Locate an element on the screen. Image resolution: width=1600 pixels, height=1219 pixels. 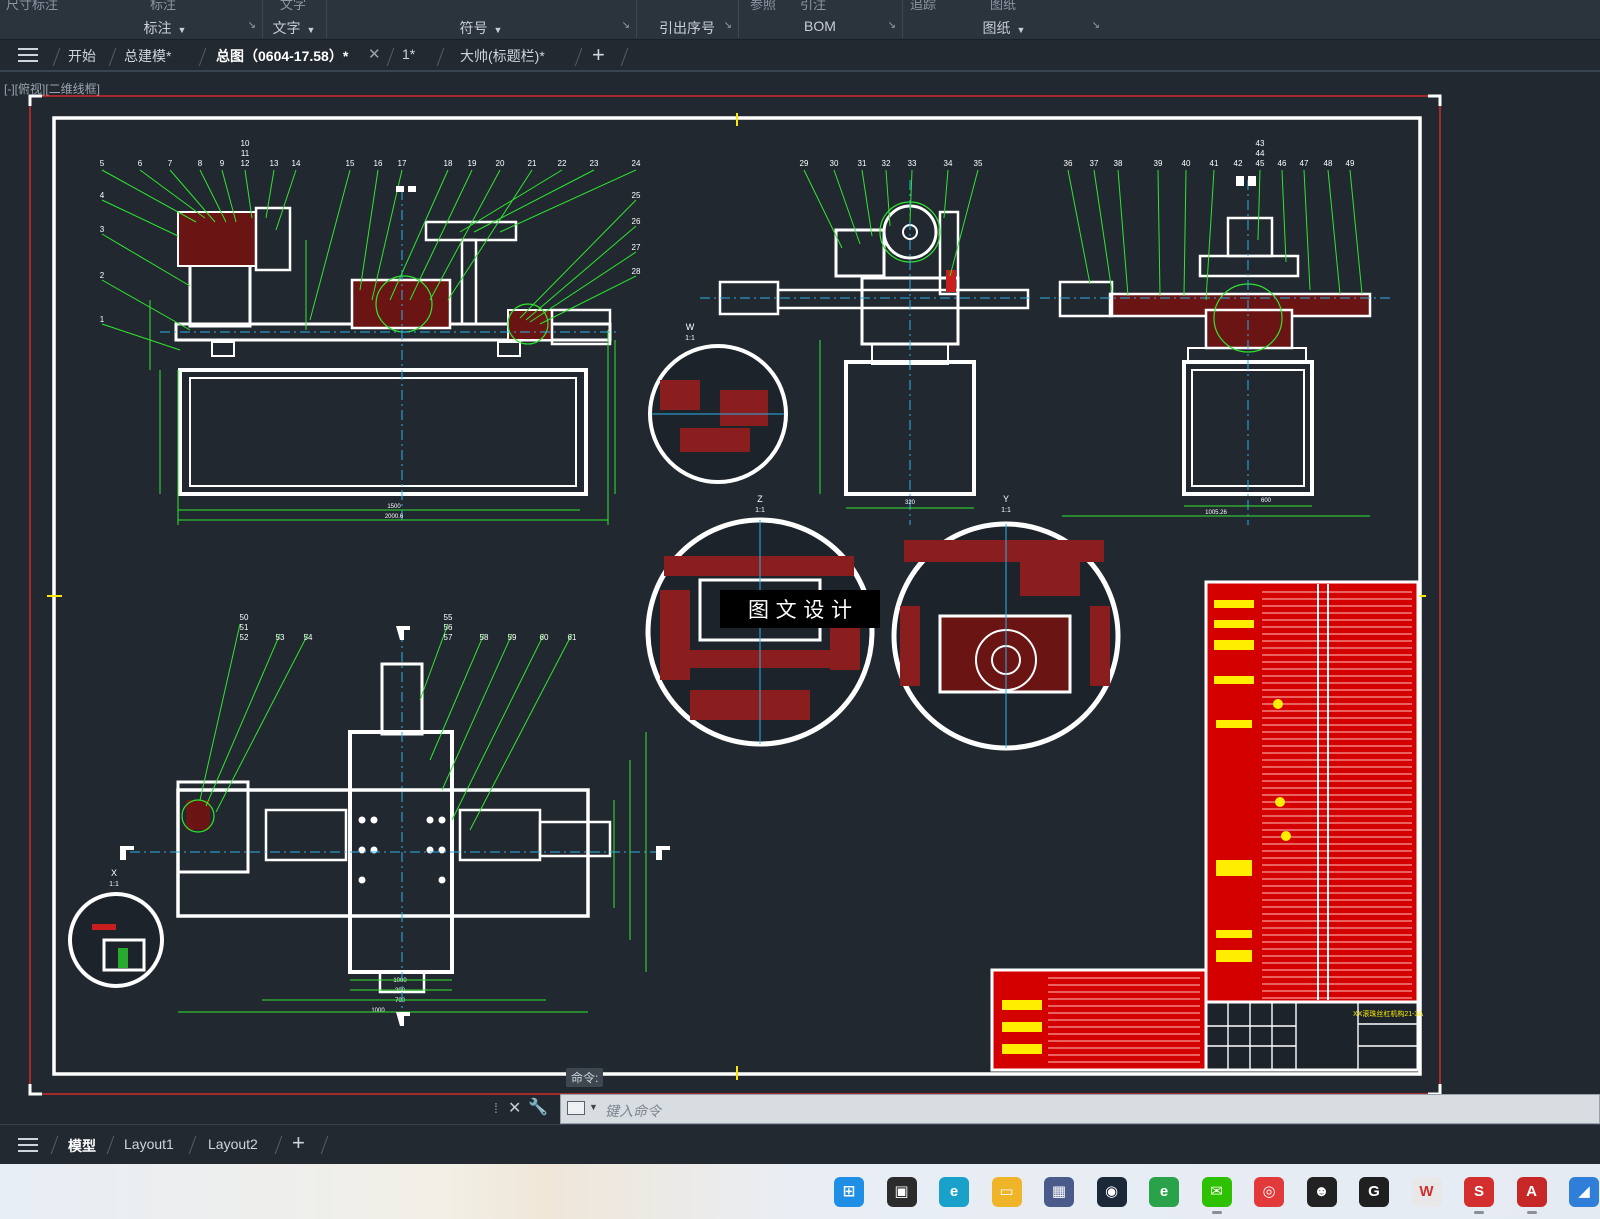
tab-layout2: Layout2 is located at coordinates (233, 1144).